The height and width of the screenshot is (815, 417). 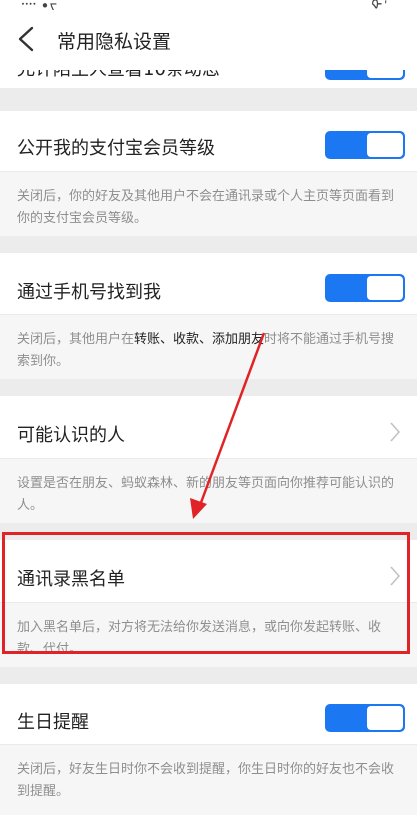 I want to click on status-left: ᠁ ∙ᠵ, so click(x=38, y=5).